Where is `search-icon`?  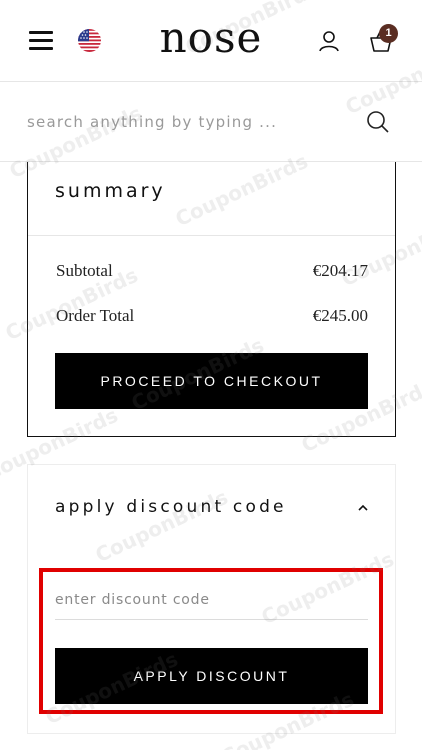
search-icon is located at coordinates (378, 122).